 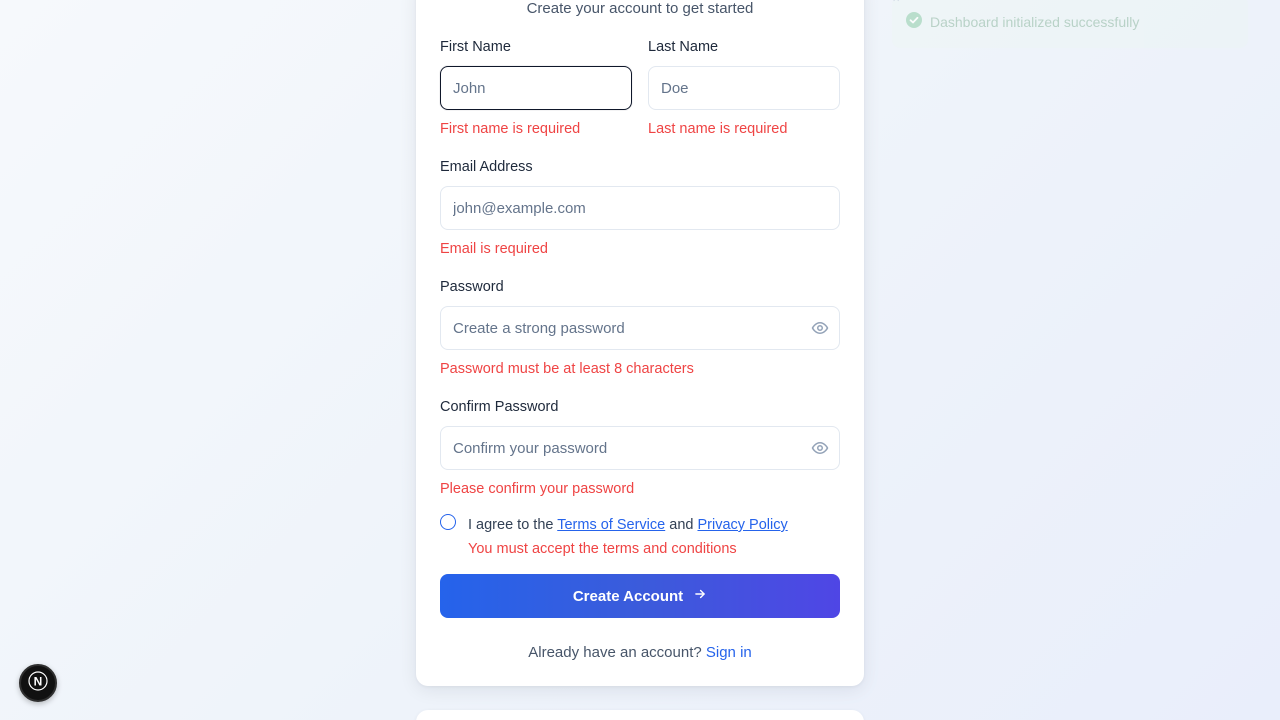 What do you see at coordinates (640, 328) in the screenshot?
I see `password-input` at bounding box center [640, 328].